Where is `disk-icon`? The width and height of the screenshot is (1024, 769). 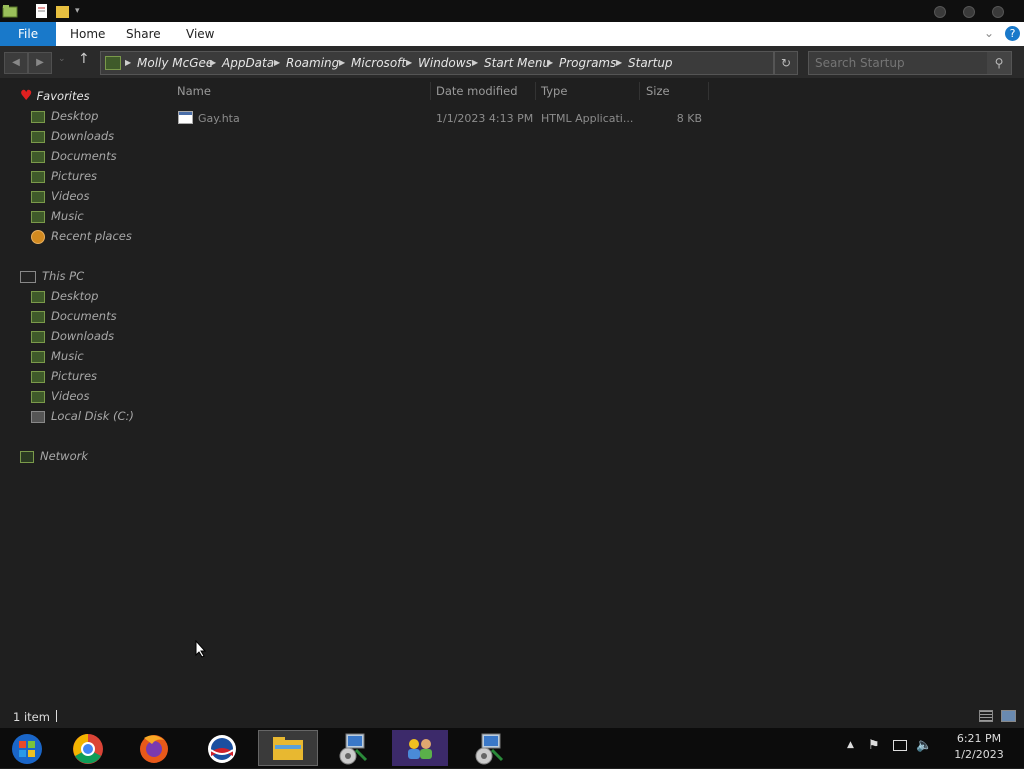
disk-icon is located at coordinates (38, 416).